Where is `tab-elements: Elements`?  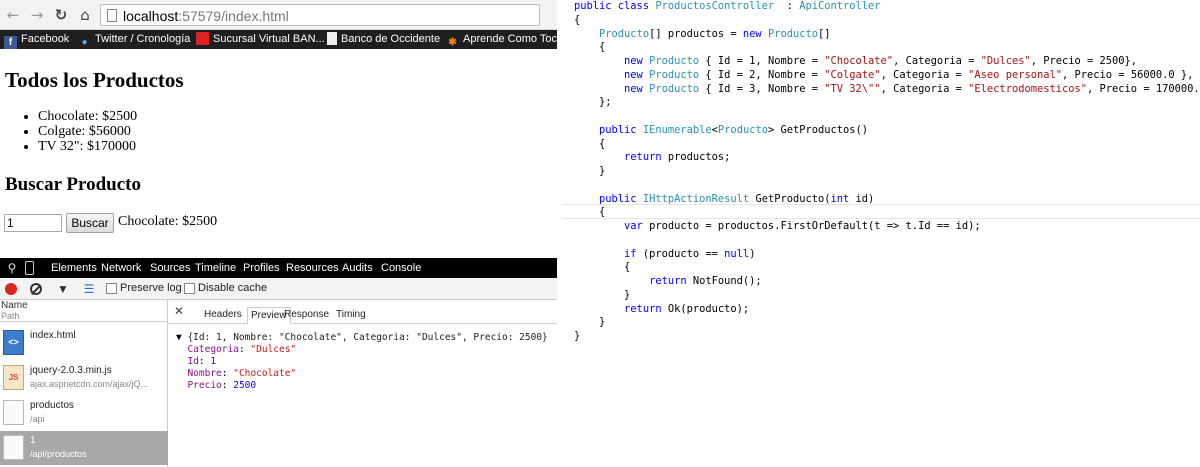
tab-elements: Elements is located at coordinates (74, 268).